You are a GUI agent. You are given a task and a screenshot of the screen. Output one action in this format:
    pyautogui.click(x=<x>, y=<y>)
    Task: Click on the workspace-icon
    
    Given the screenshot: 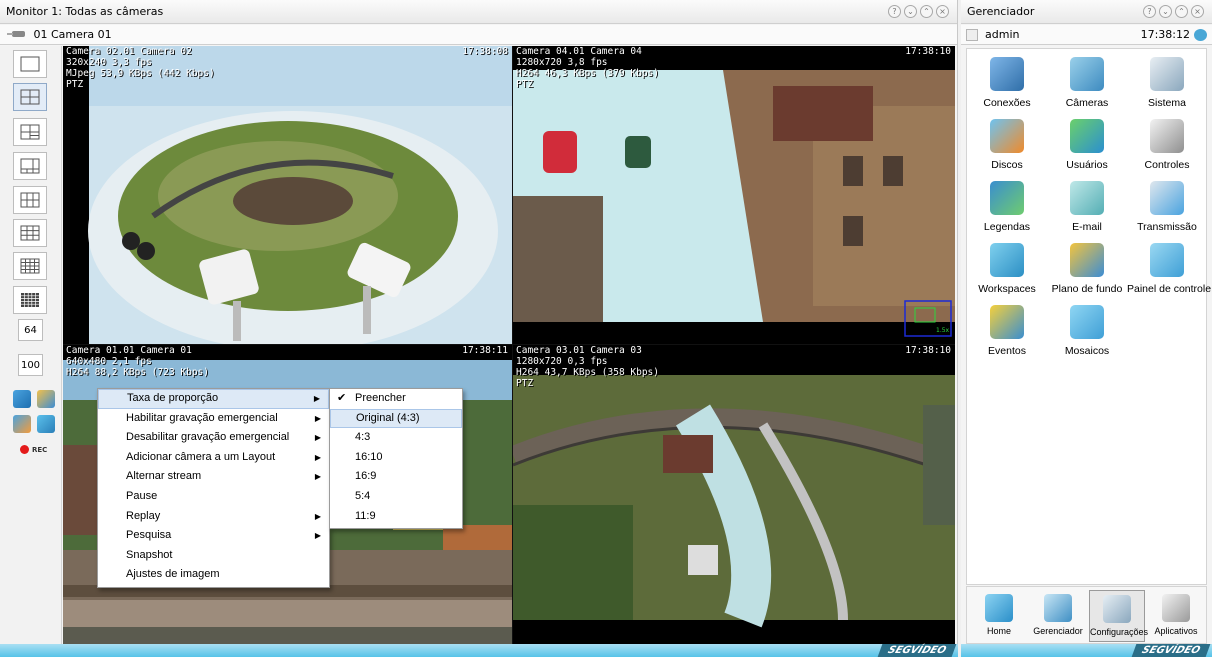 What is the action you would take?
    pyautogui.click(x=22, y=399)
    